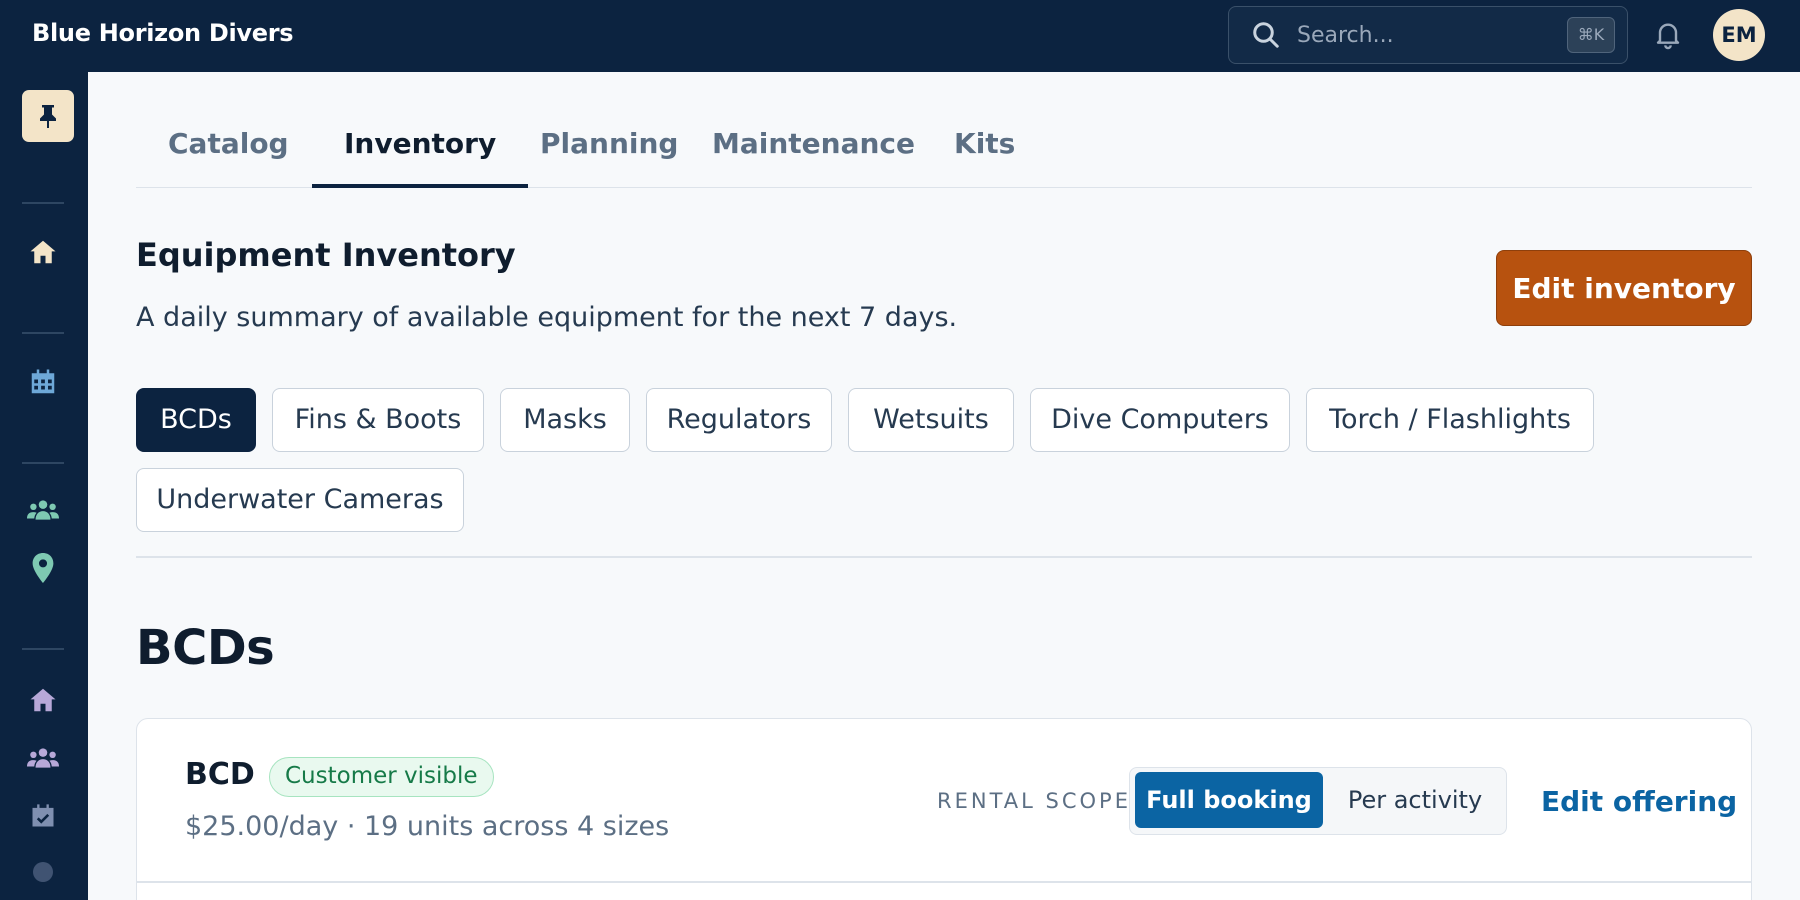  Describe the element at coordinates (205, 648) in the screenshot. I see `section-title: BCDs` at that location.